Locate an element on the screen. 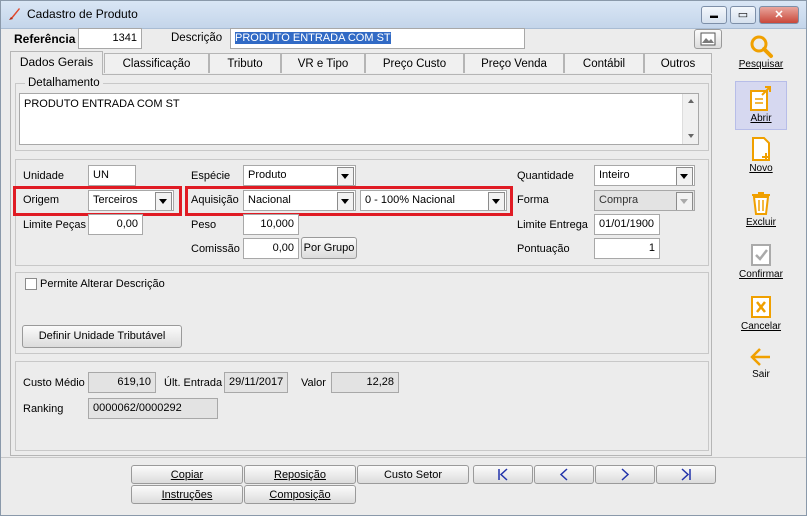 The image size is (807, 516). ranking-field: 0000062/0000292 is located at coordinates (153, 408).